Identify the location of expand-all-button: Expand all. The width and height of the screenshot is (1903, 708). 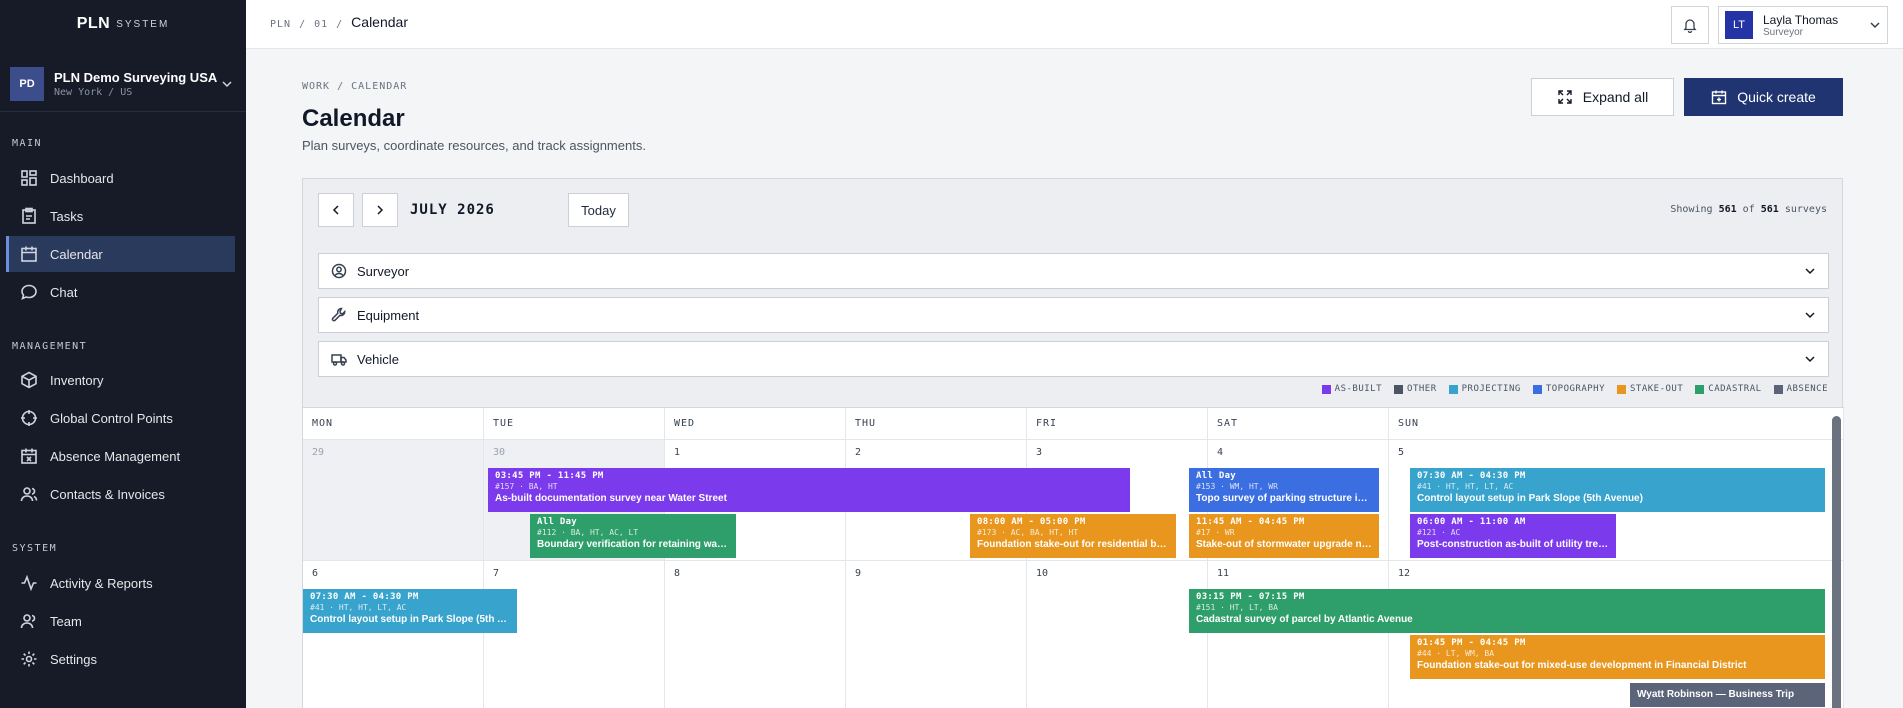
(1602, 97).